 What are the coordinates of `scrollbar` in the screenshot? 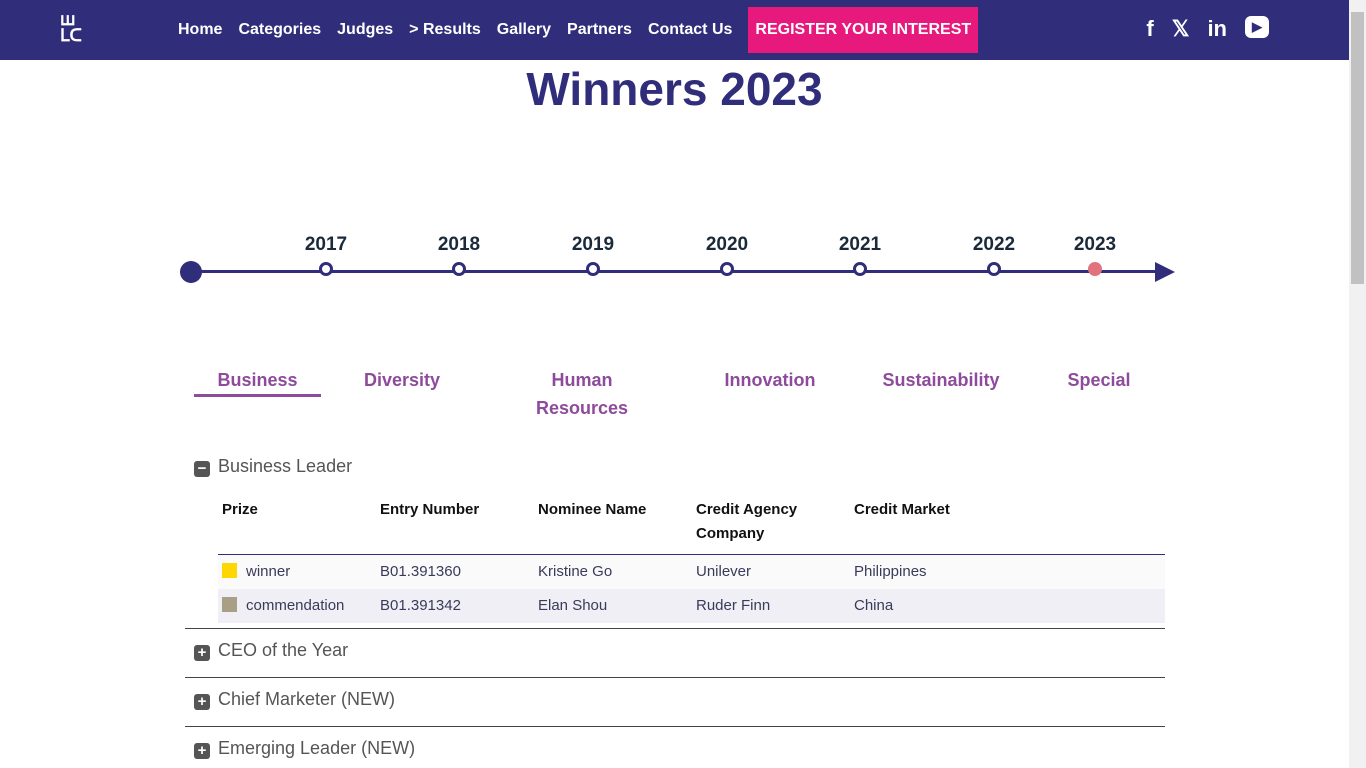 It's located at (1357, 384).